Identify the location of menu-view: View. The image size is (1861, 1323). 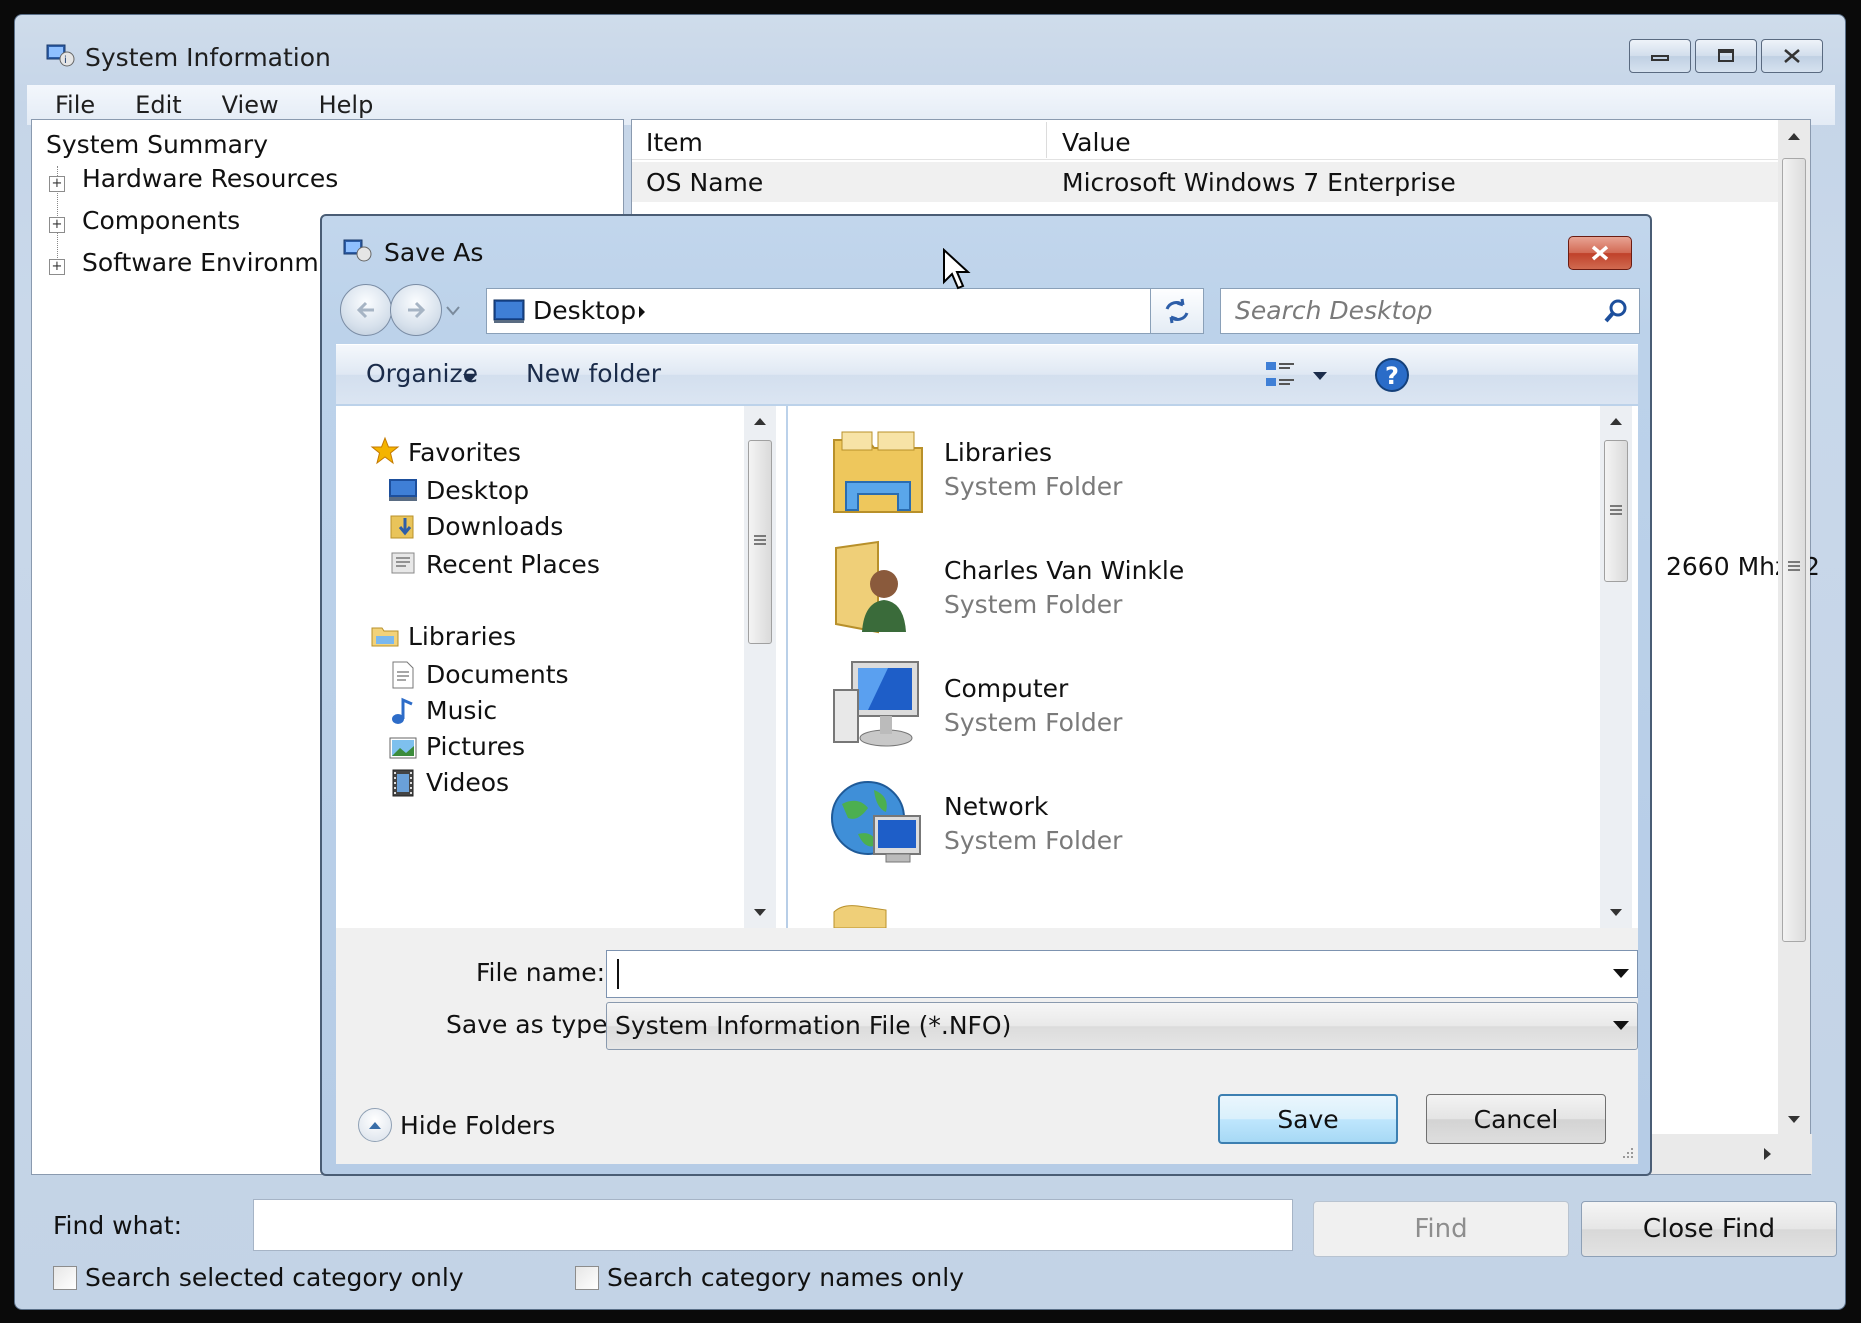
(244, 105).